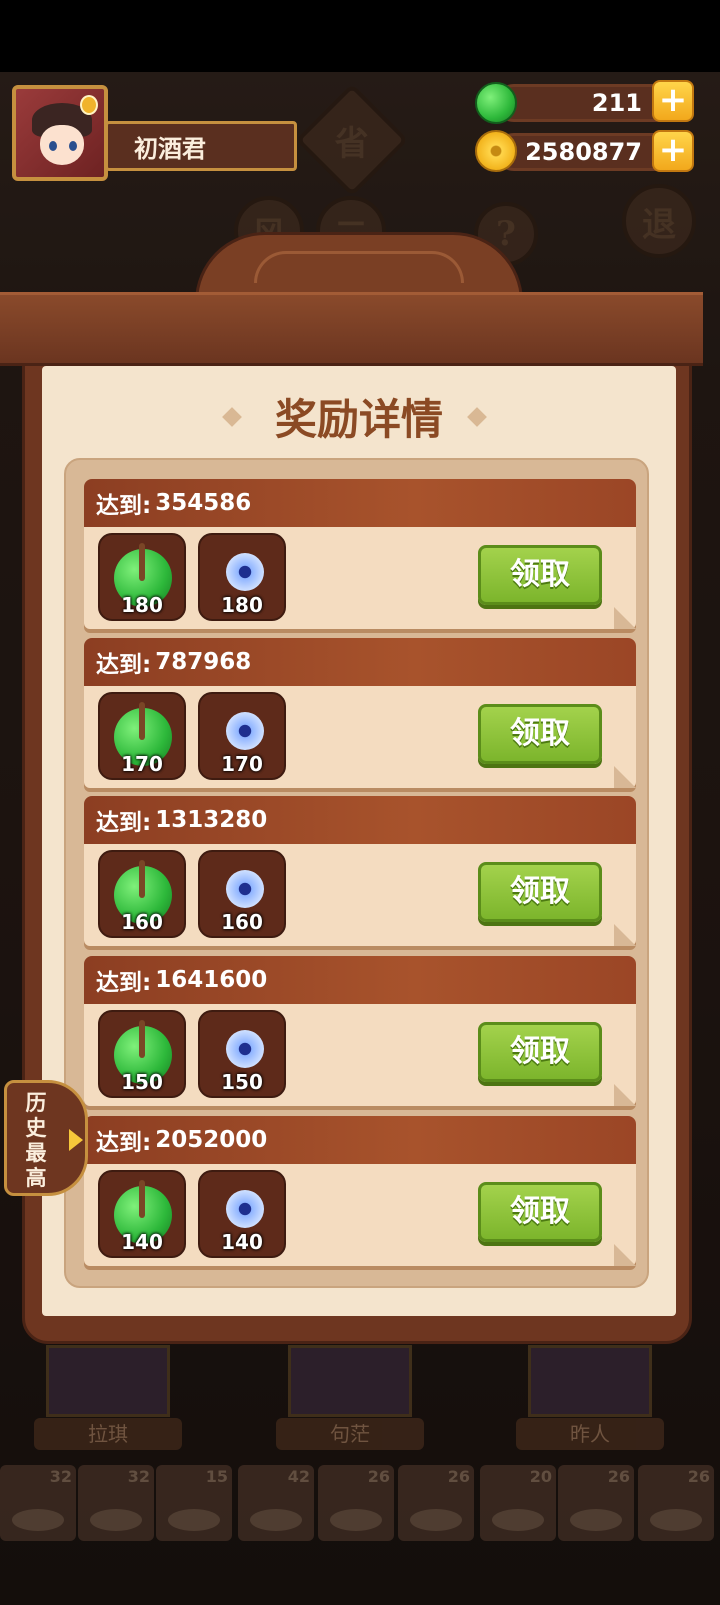 The width and height of the screenshot is (720, 1605). I want to click on disc-reward-slot: 150, so click(242, 1054).